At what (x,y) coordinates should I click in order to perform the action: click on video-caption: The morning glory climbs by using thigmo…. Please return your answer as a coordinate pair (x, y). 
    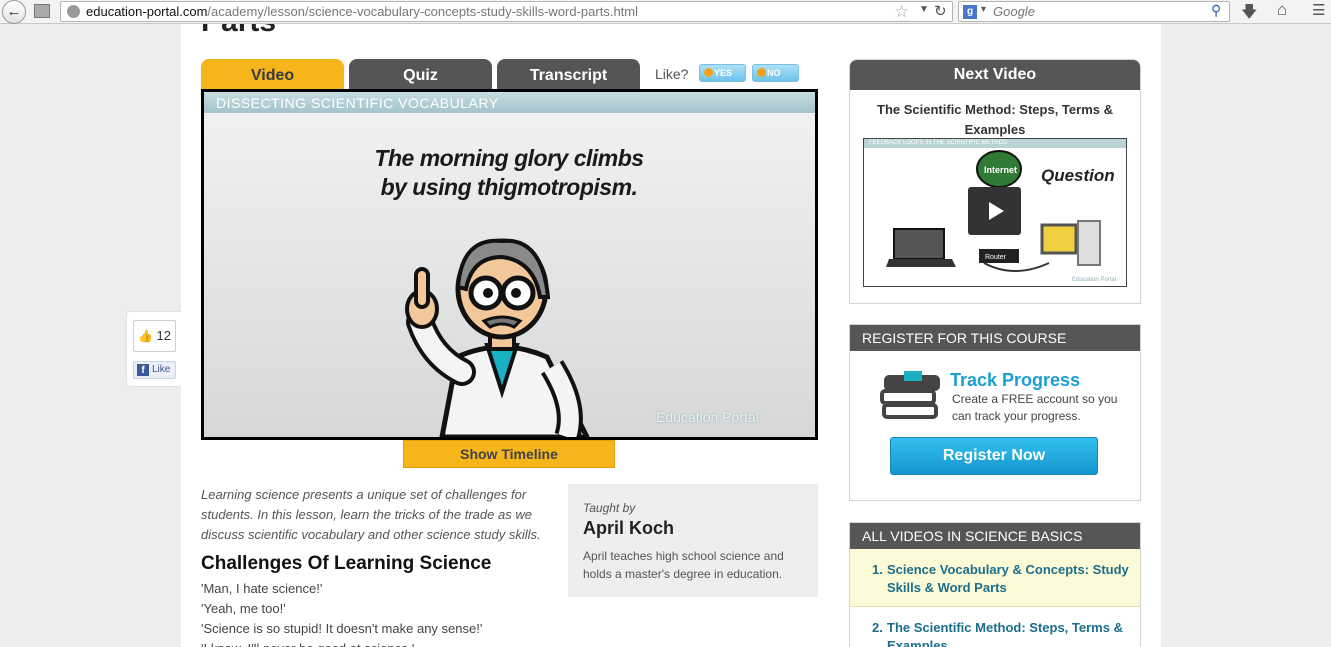
    Looking at the image, I should click on (509, 173).